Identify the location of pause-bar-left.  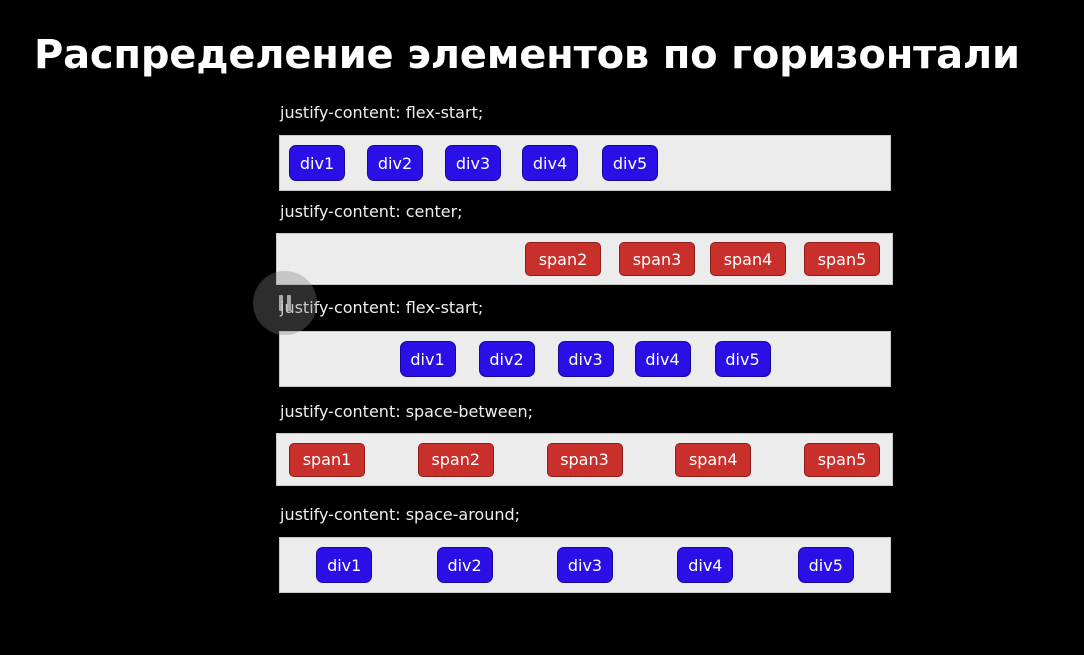
(281, 303).